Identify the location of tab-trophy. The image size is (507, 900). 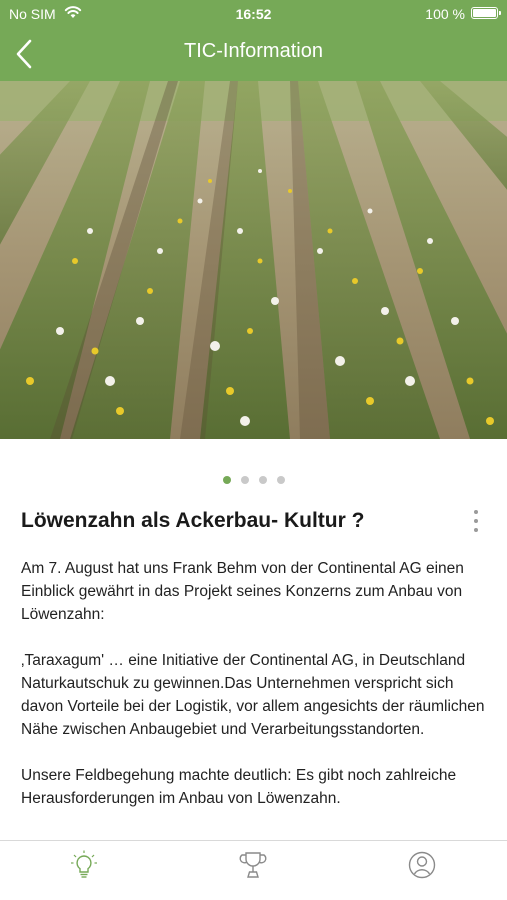
(253, 870).